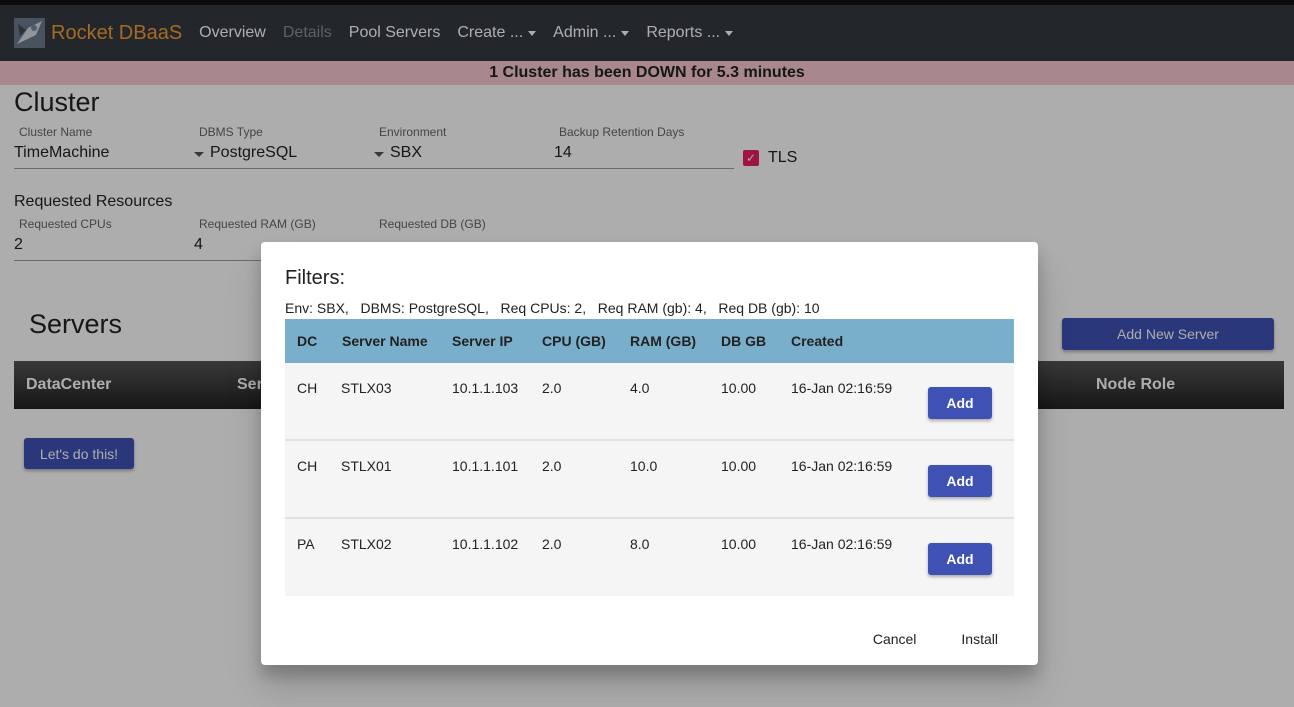 Image resolution: width=1294 pixels, height=707 pixels. What do you see at coordinates (366, 388) in the screenshot?
I see `cell-server-name: STLX03` at bounding box center [366, 388].